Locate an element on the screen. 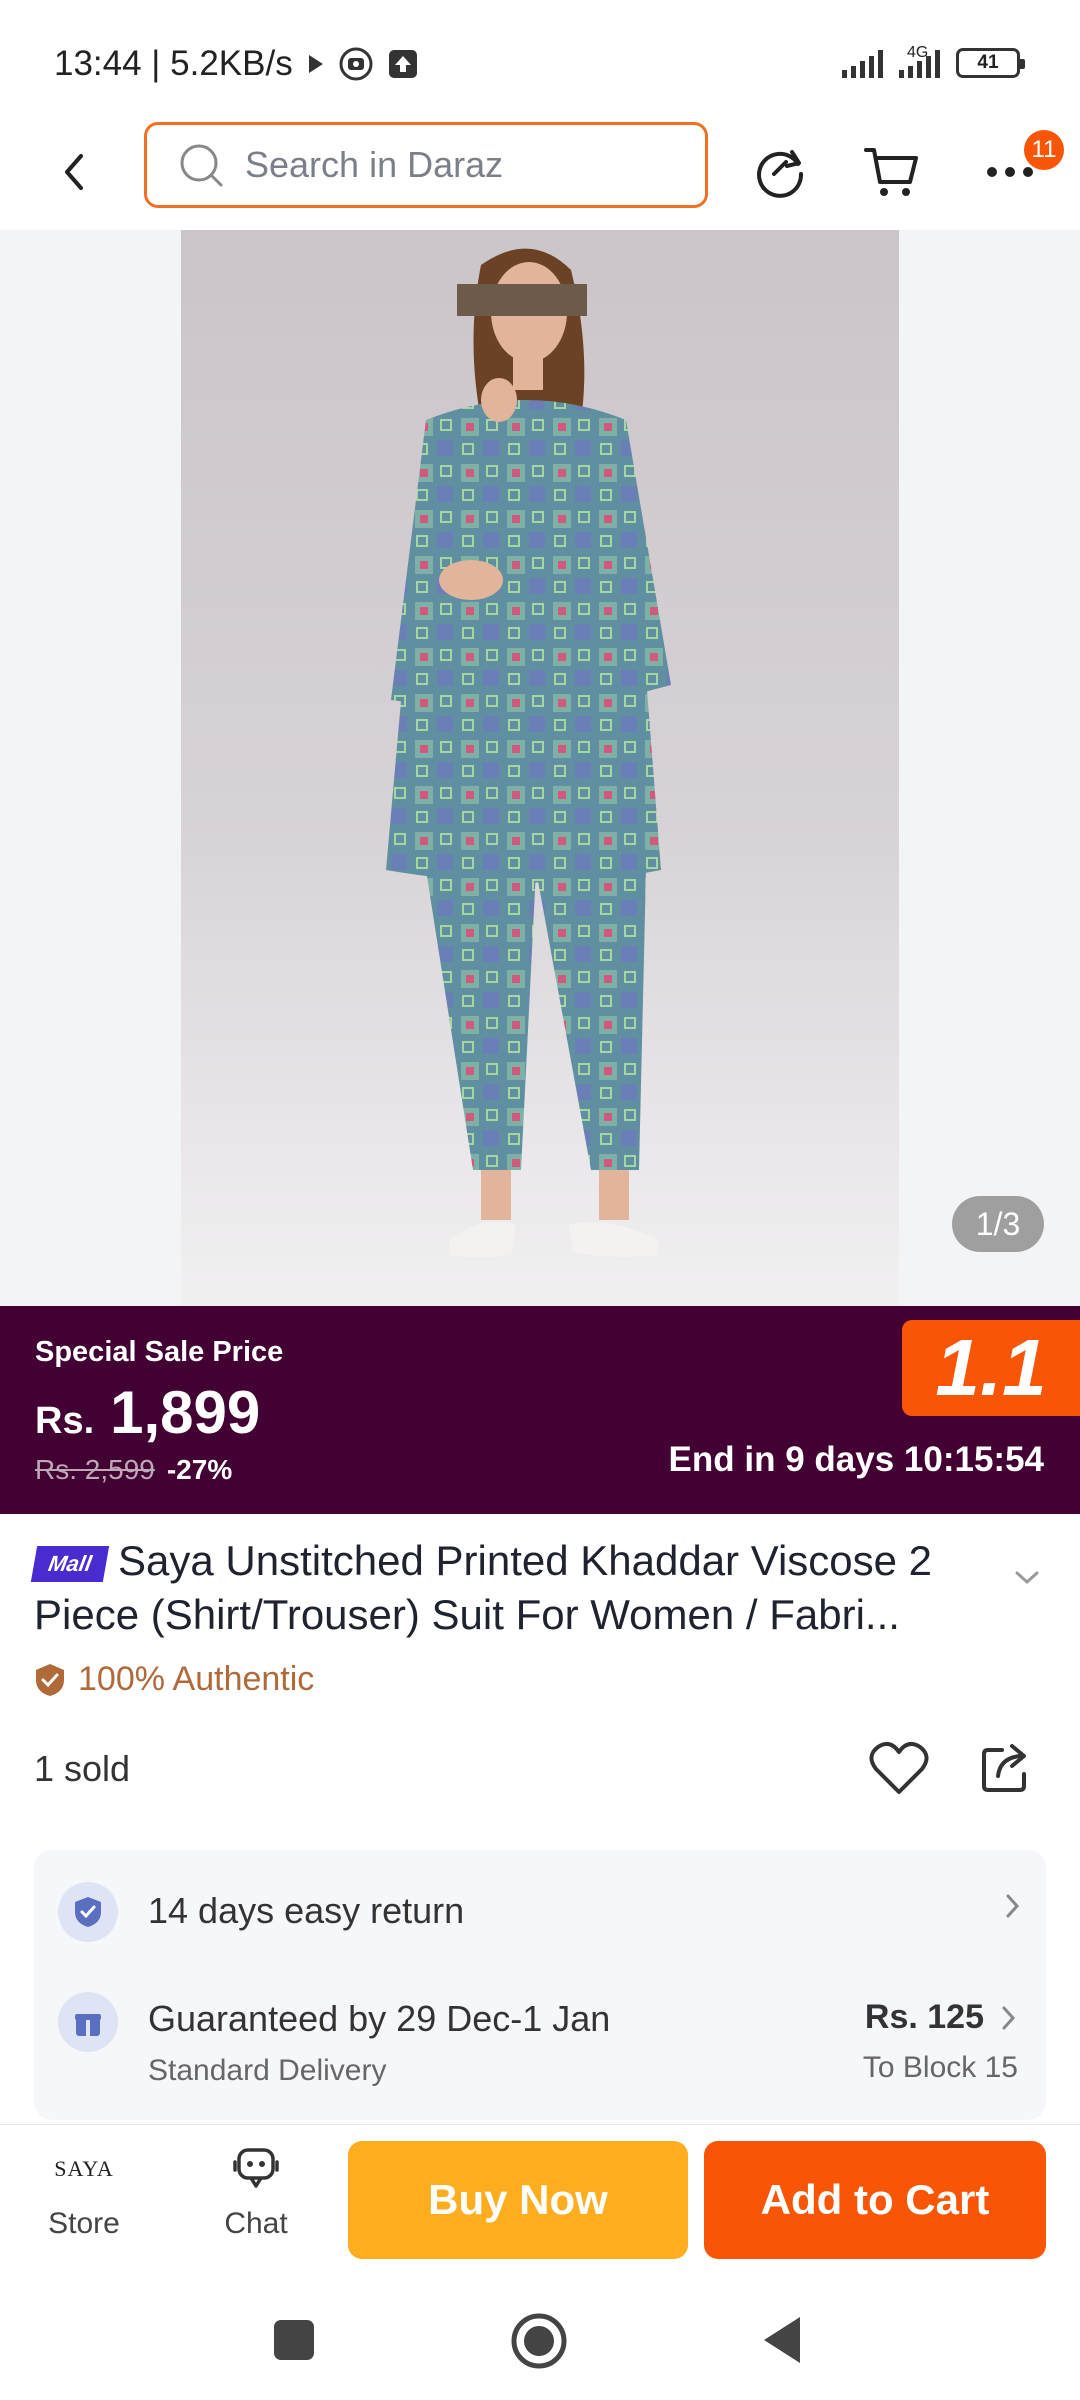  signal-2-icon: 4G is located at coordinates (919, 61).